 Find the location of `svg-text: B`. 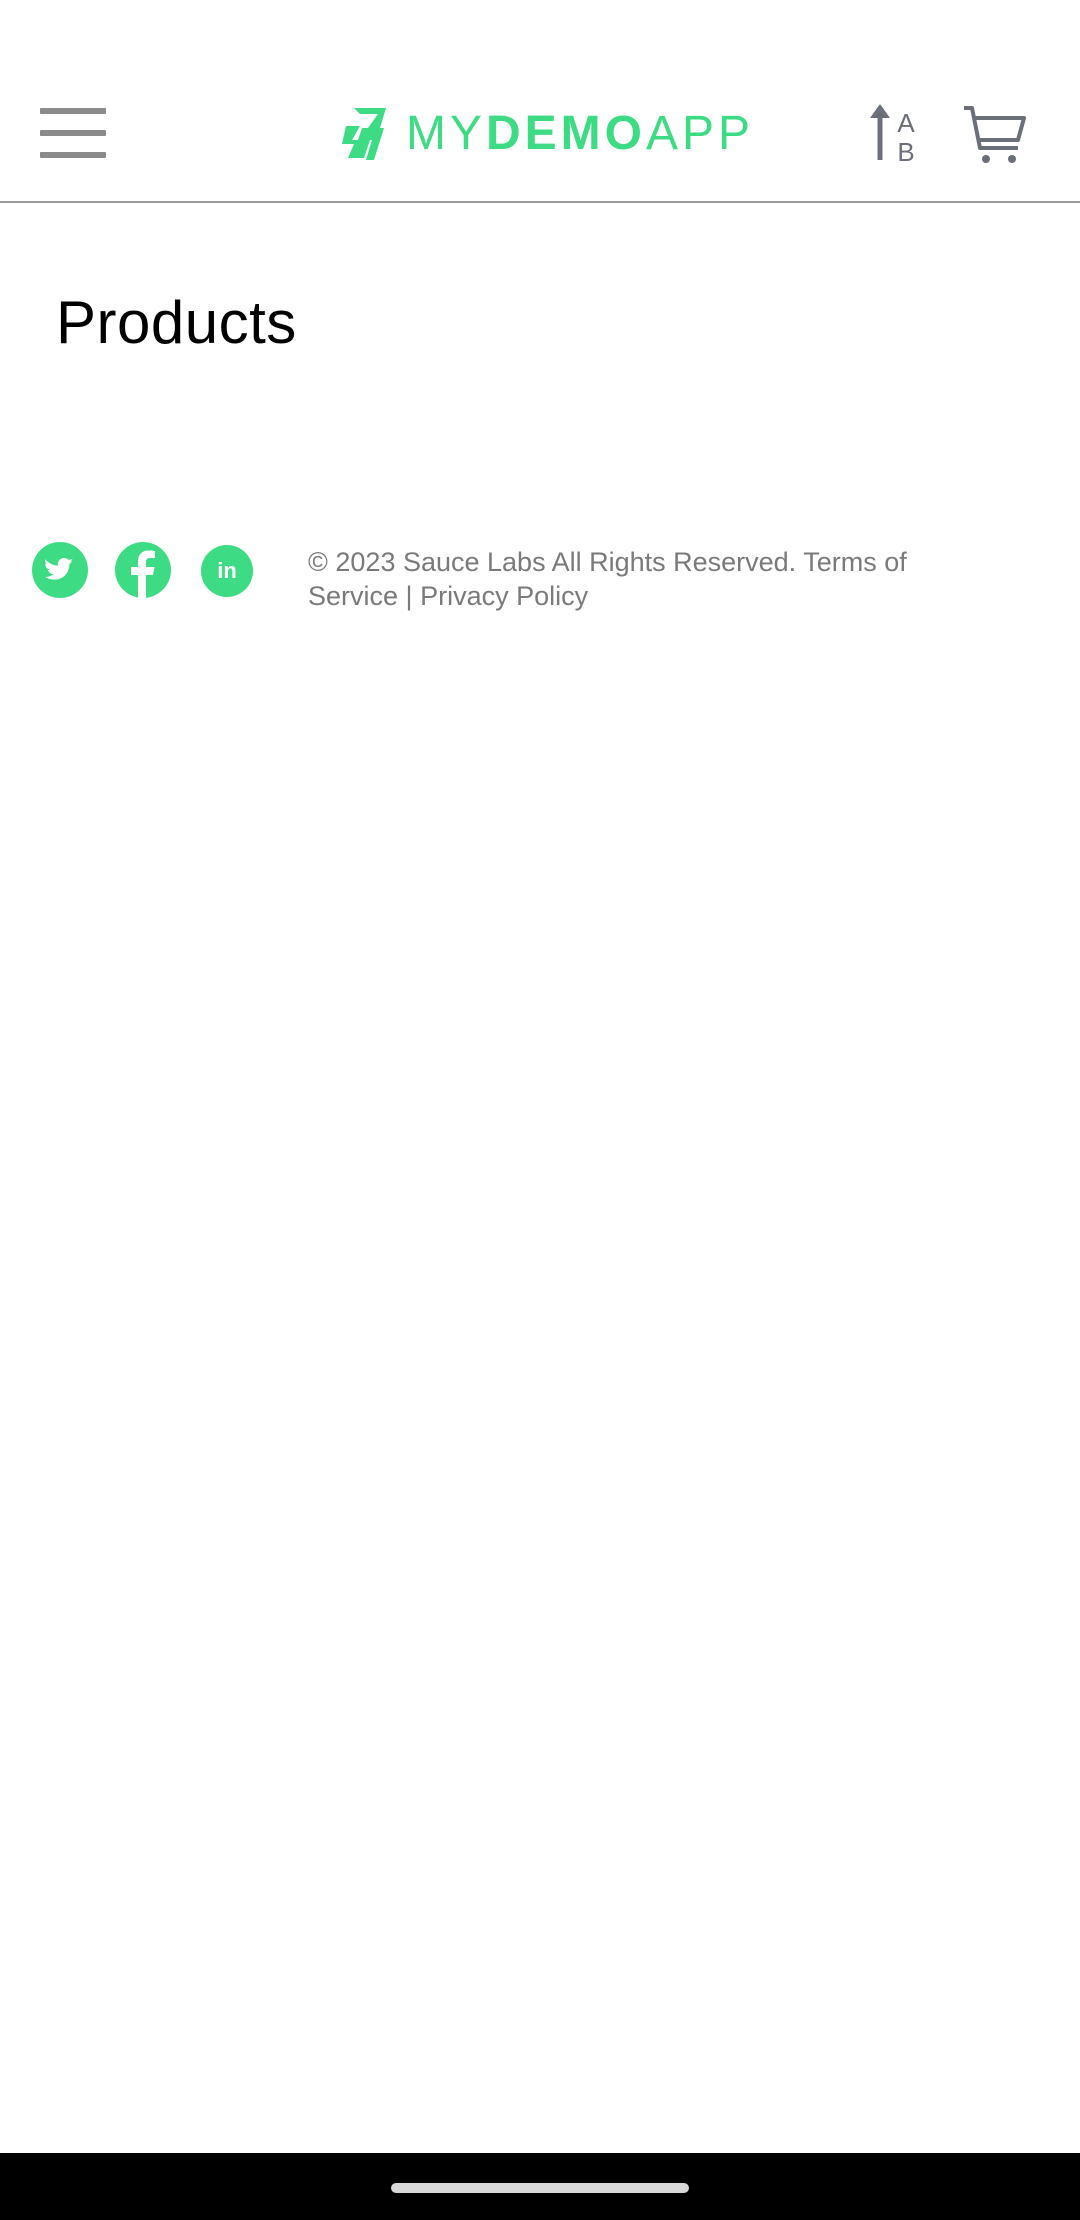

svg-text: B is located at coordinates (905, 150).